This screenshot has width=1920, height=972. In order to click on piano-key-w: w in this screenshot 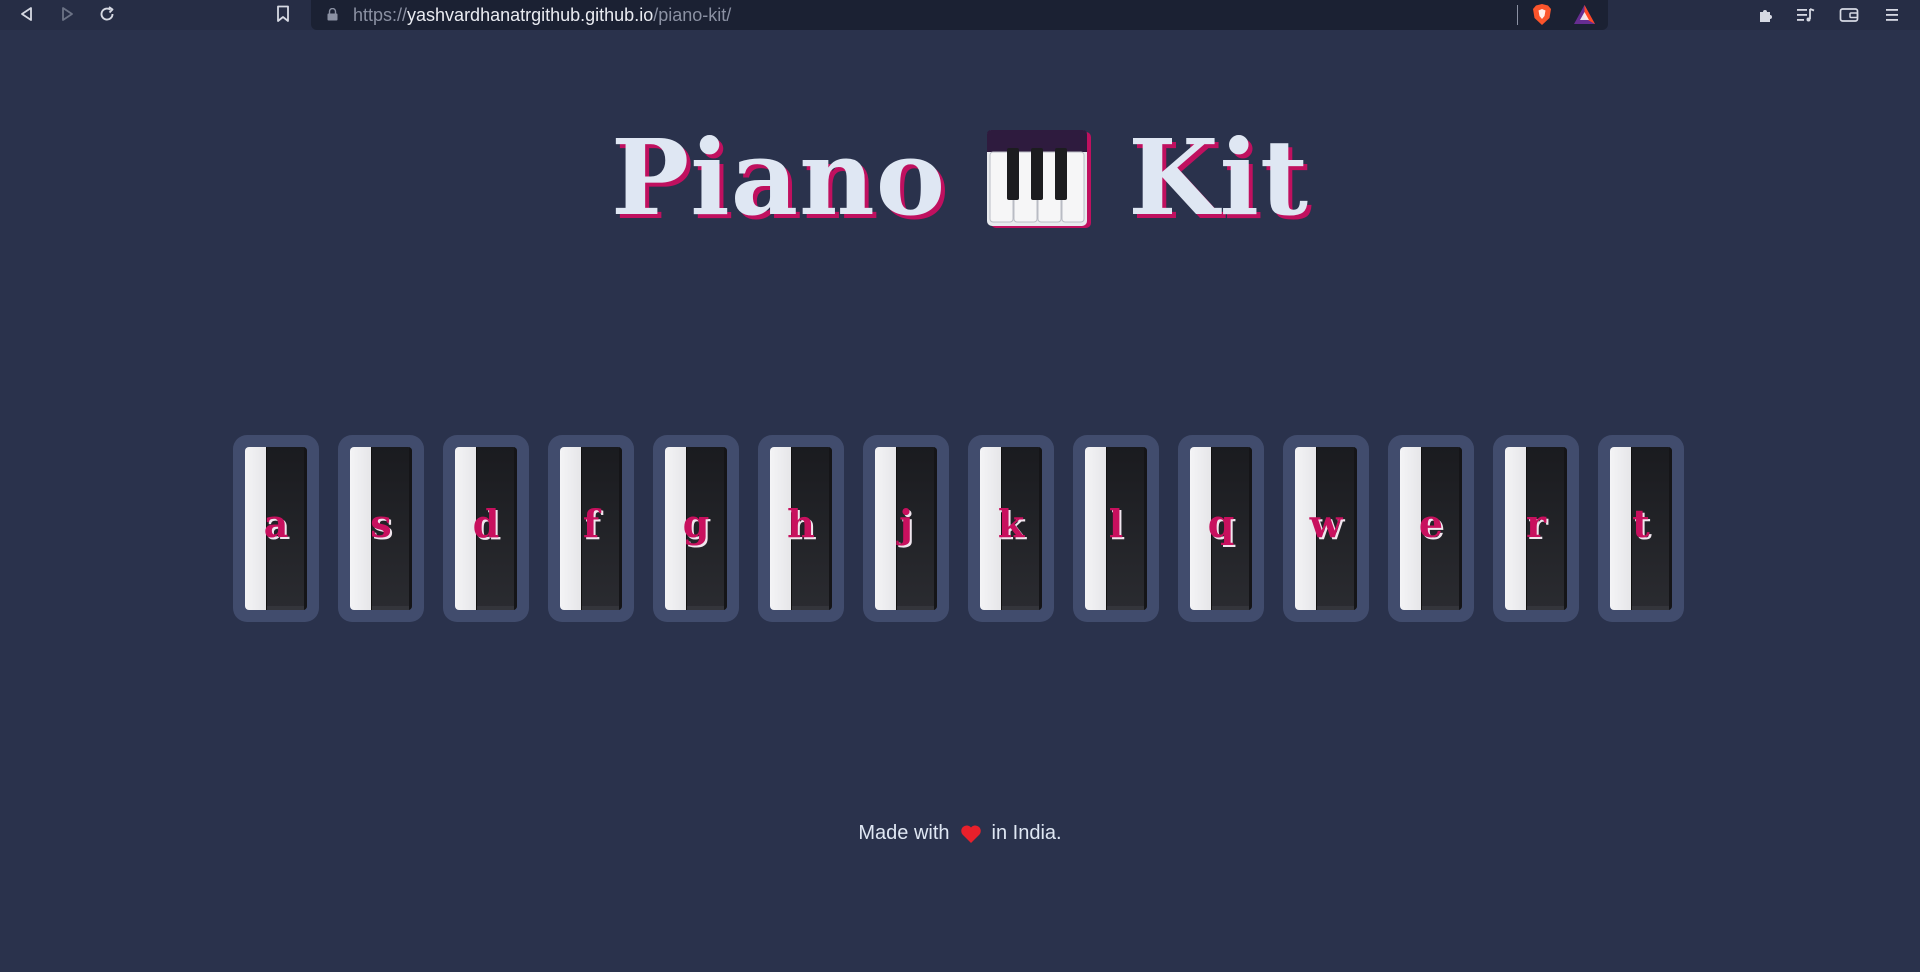, I will do `click(1326, 528)`.